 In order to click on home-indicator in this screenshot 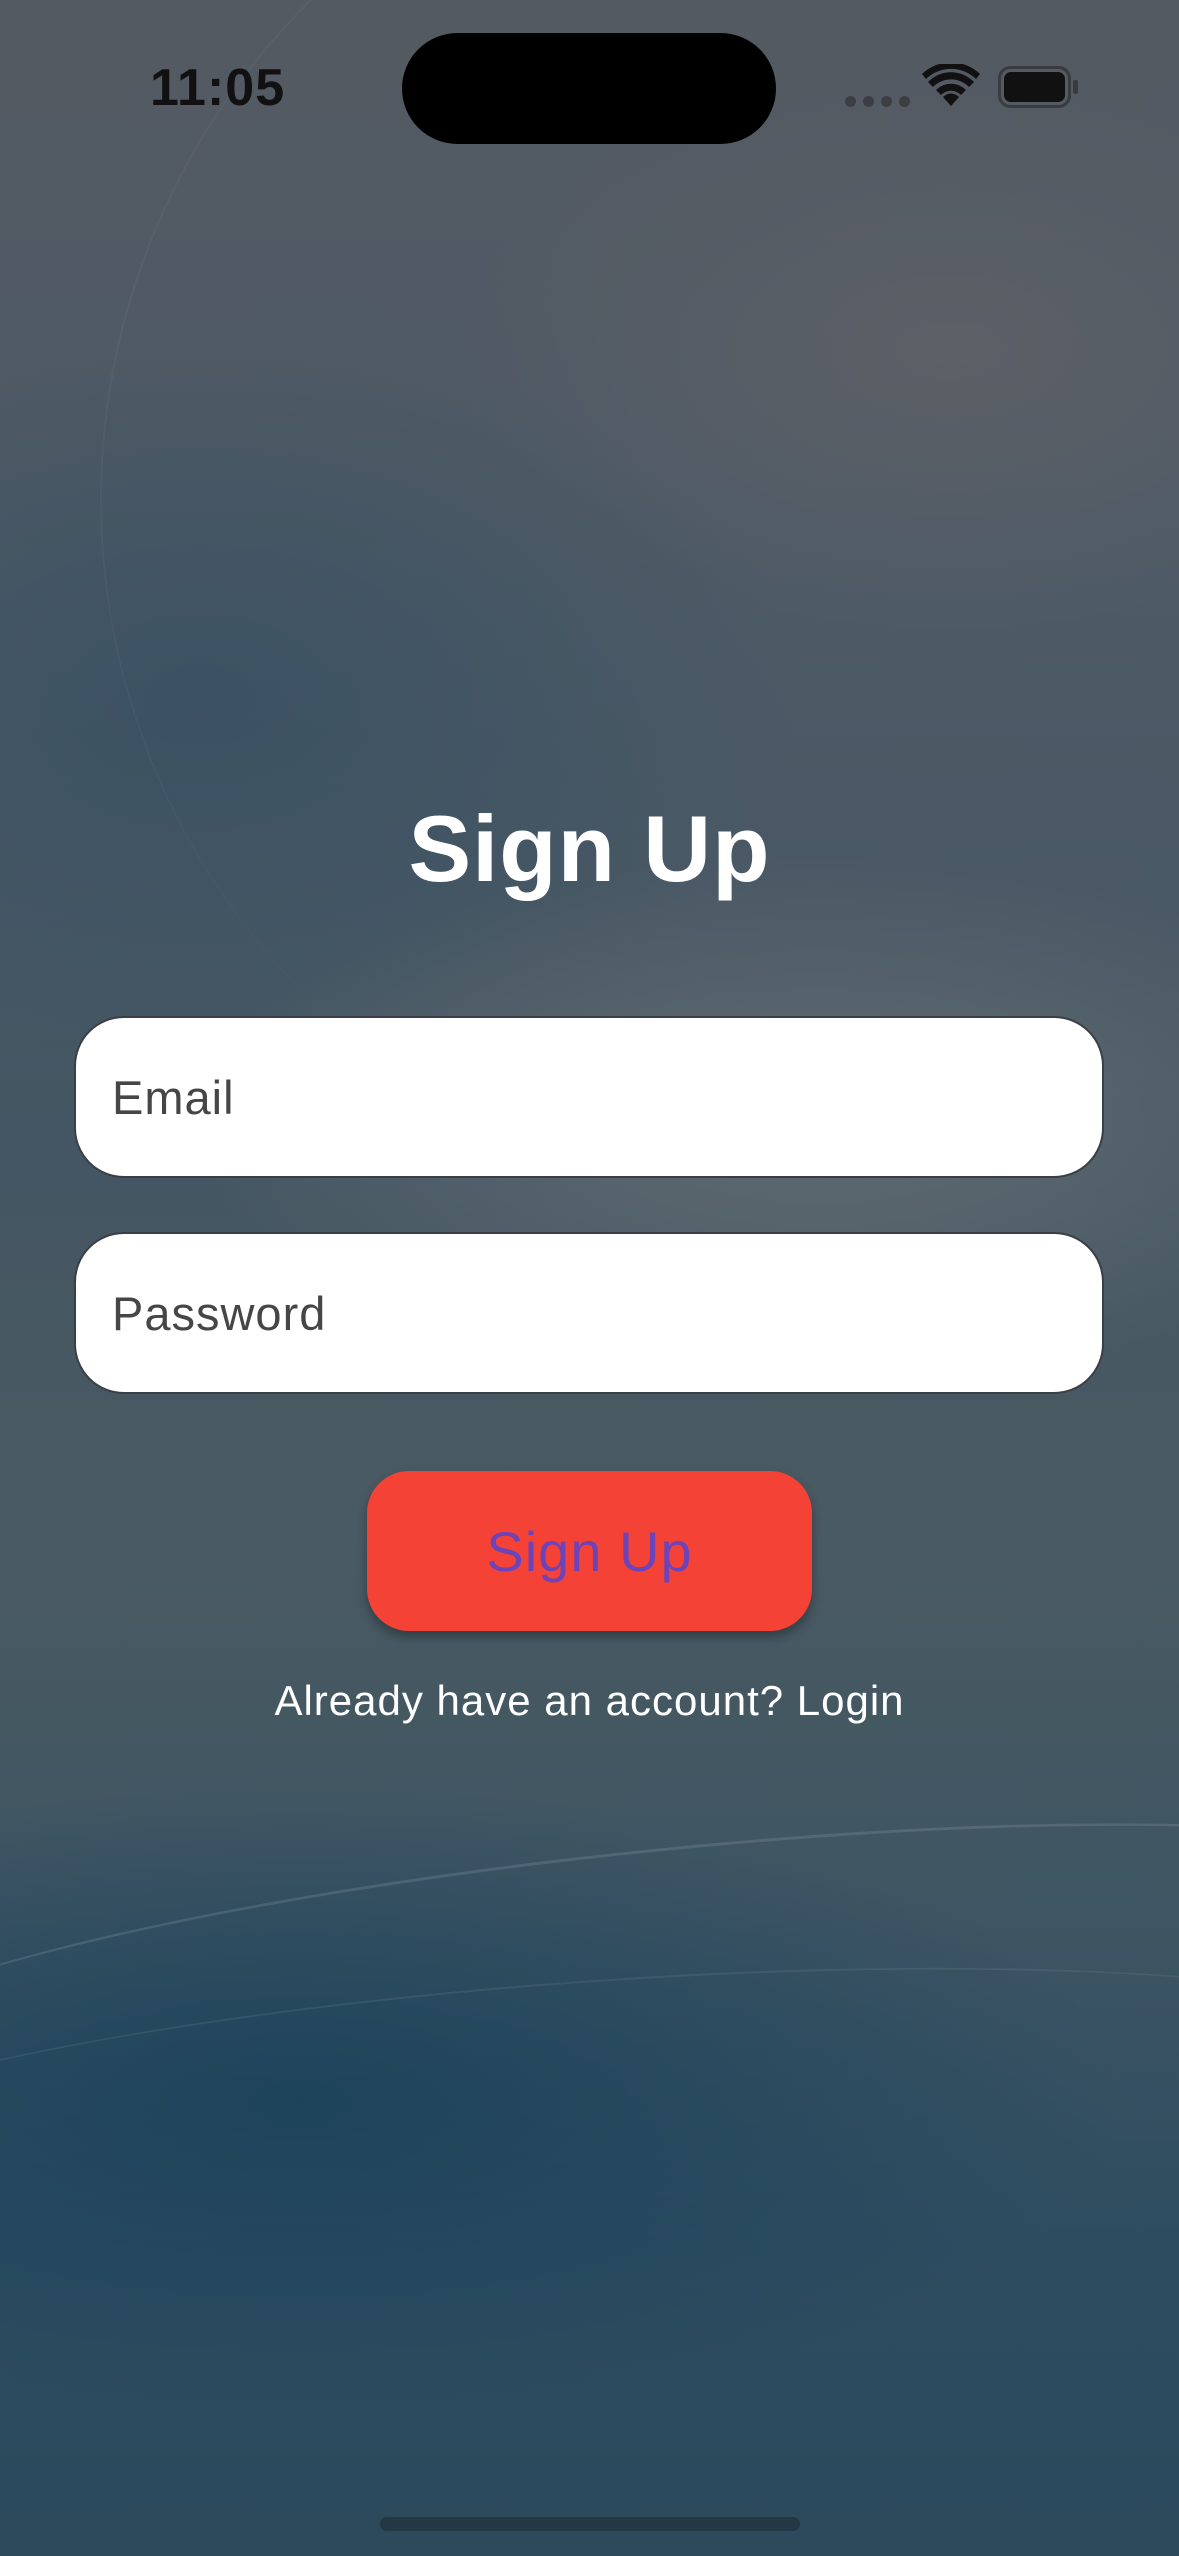, I will do `click(590, 2524)`.